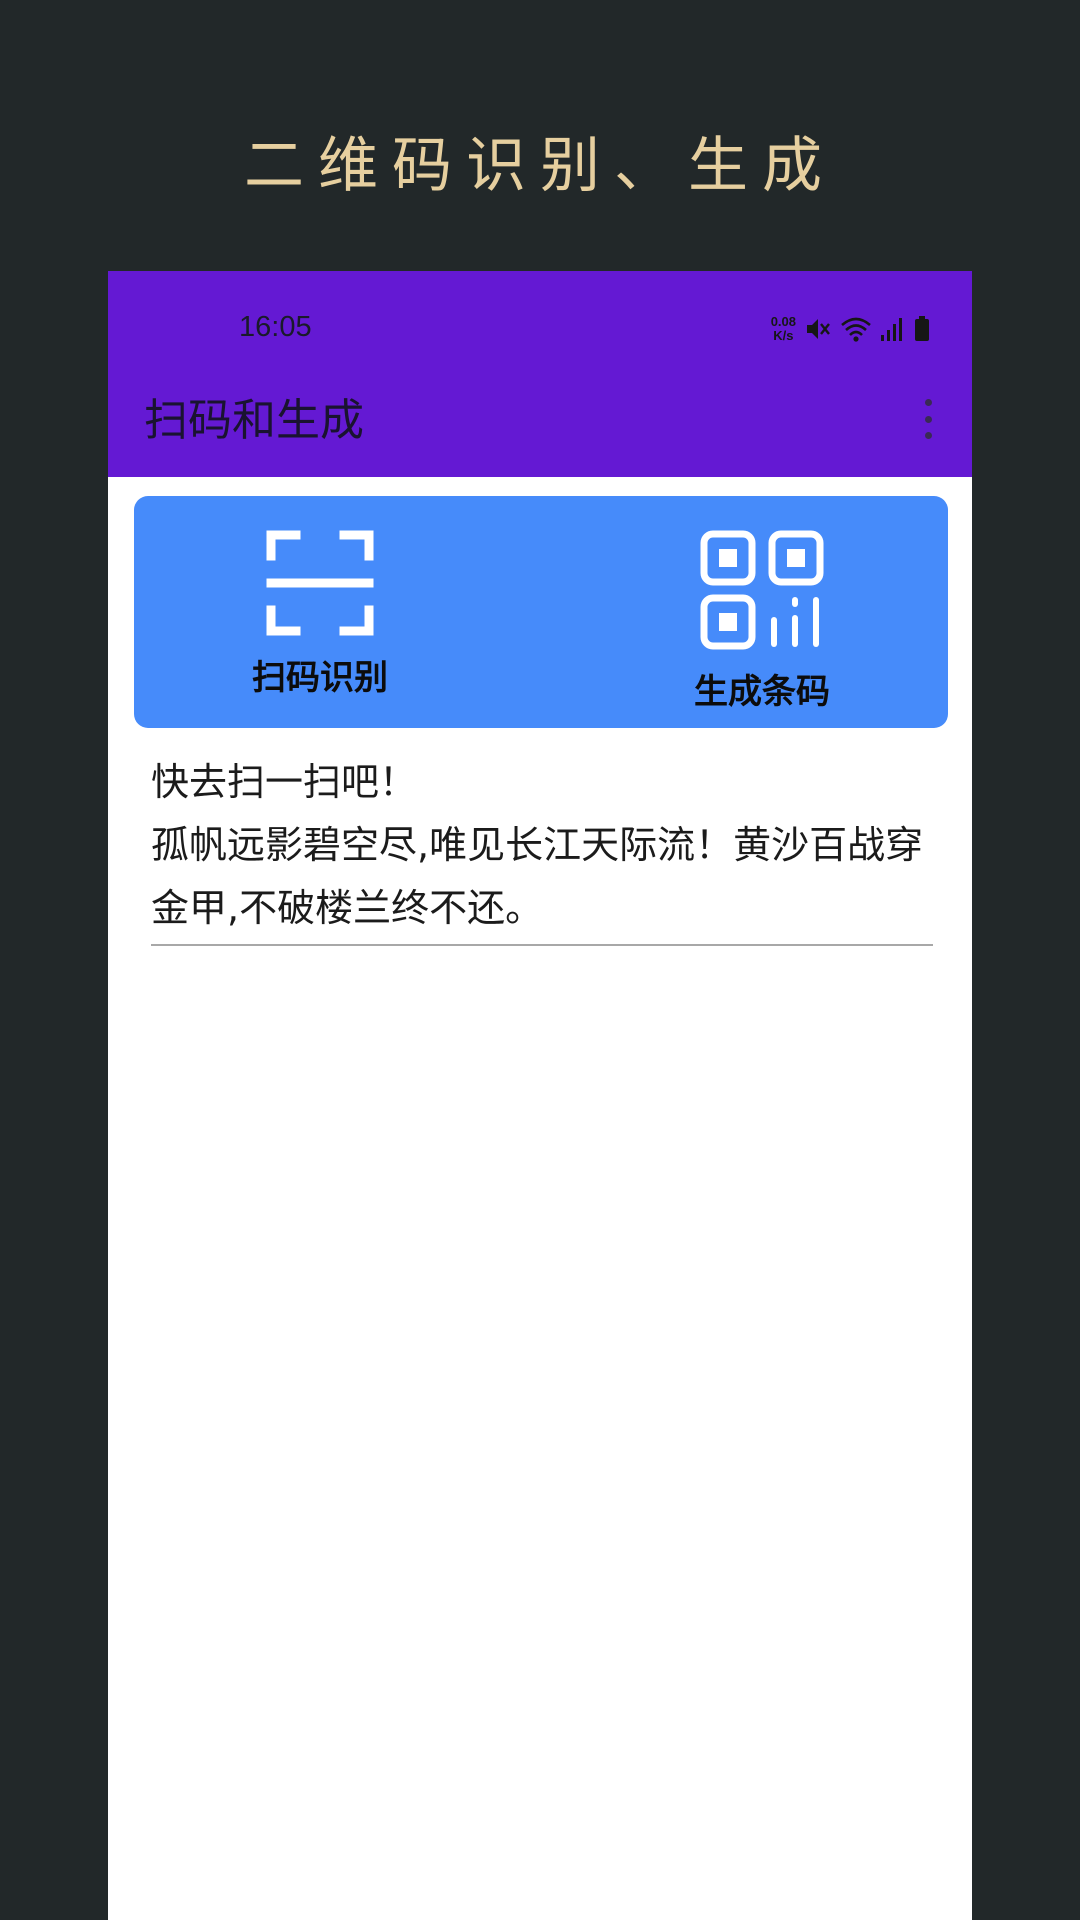  I want to click on wifi-icon, so click(856, 329).